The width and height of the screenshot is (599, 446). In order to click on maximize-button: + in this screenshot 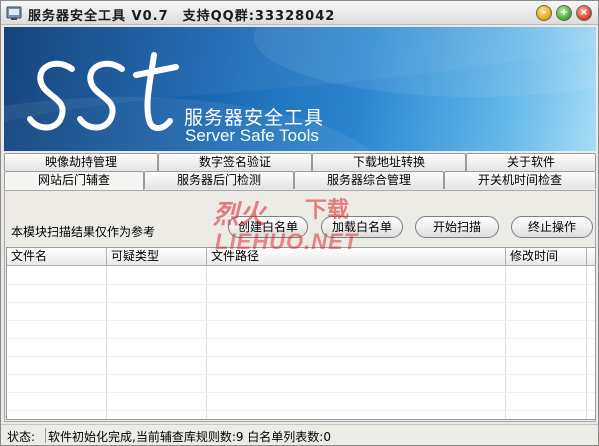, I will do `click(564, 13)`.